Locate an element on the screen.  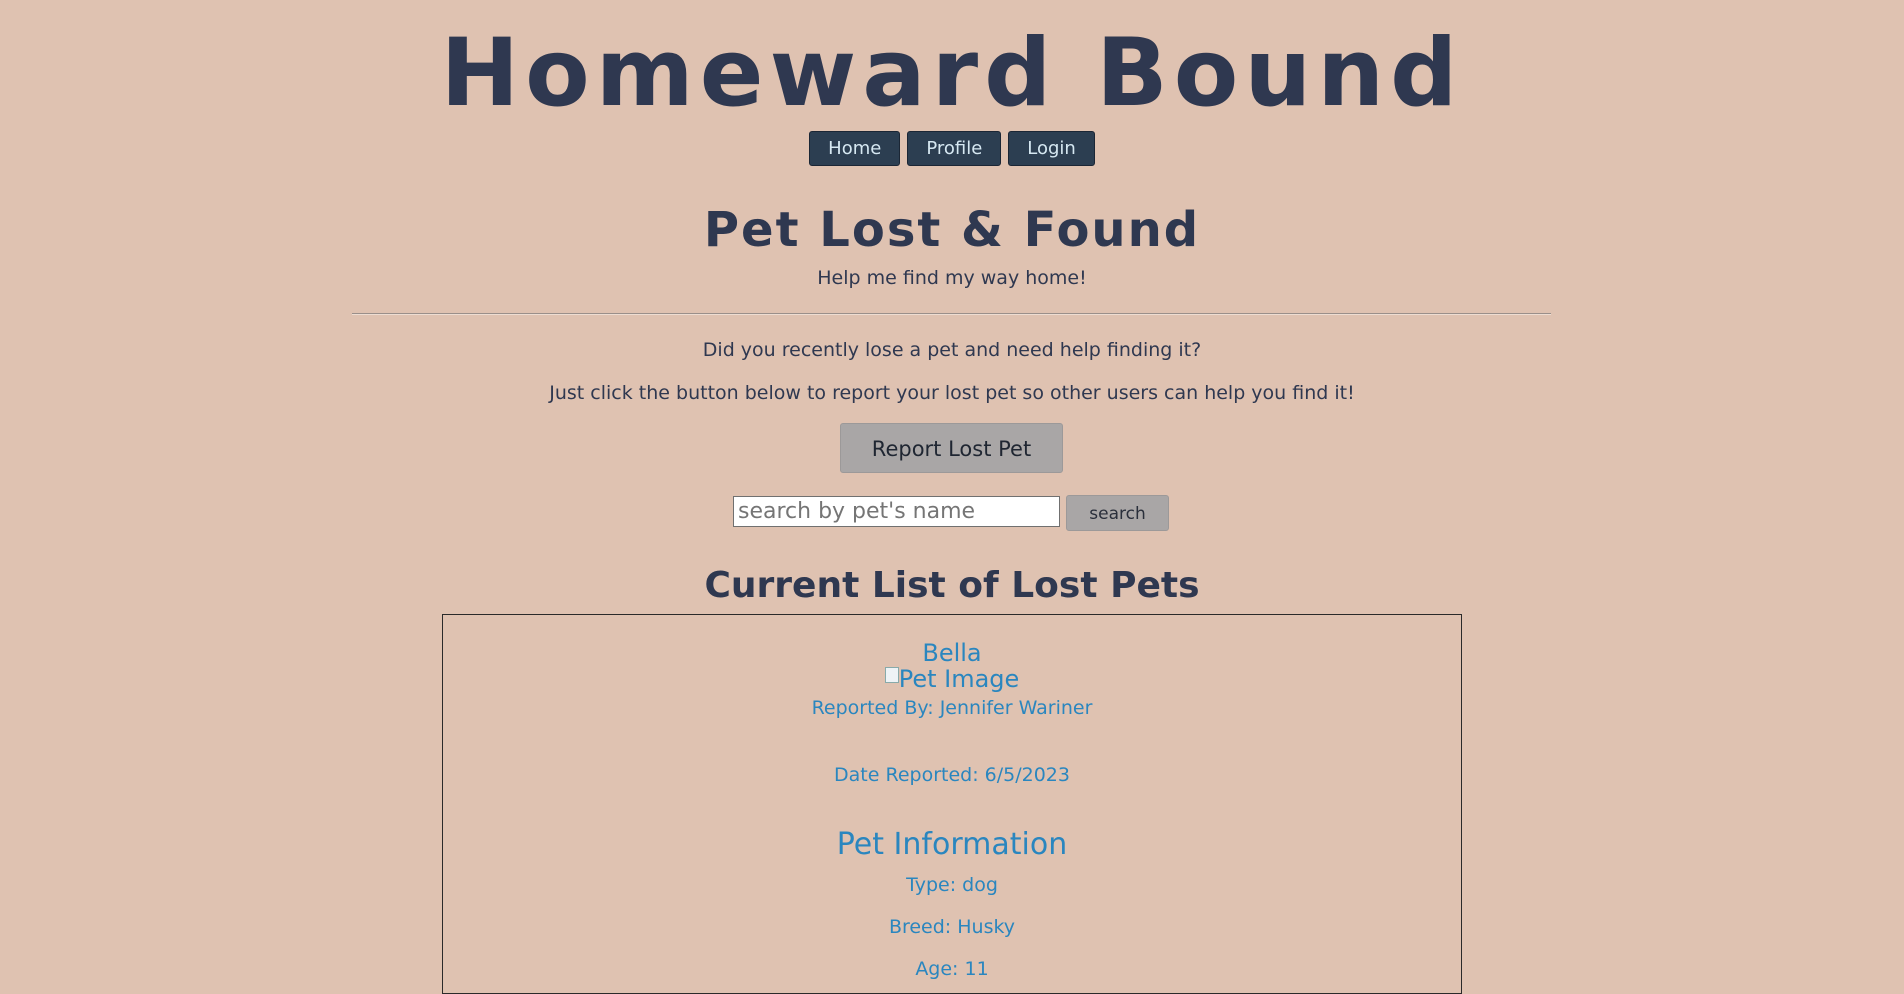
pet-name-search-input is located at coordinates (896, 511).